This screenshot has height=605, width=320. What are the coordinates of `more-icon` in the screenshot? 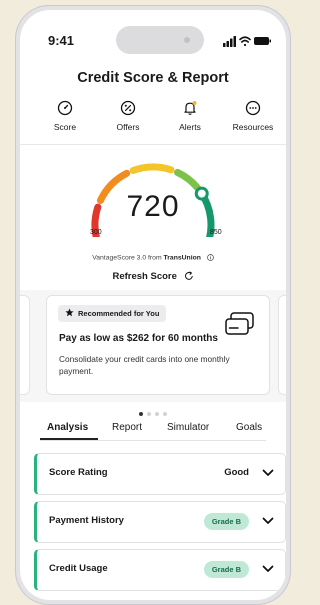 It's located at (253, 108).